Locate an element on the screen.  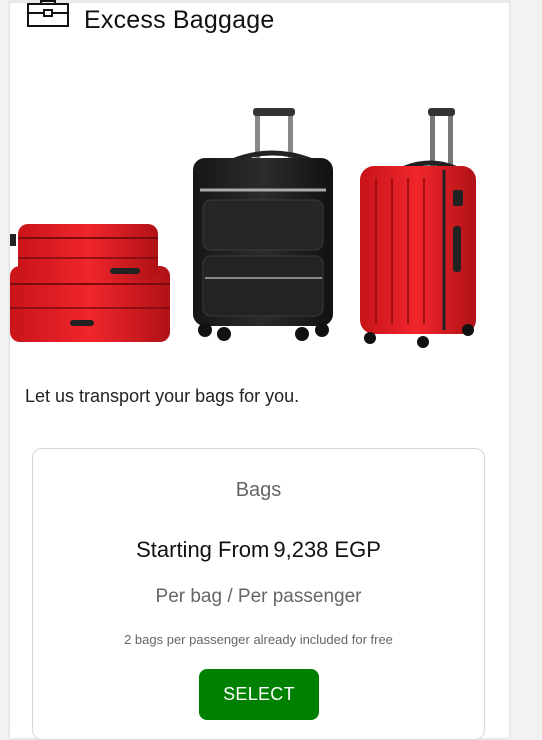
offer-heading: Bags is located at coordinates (258, 490).